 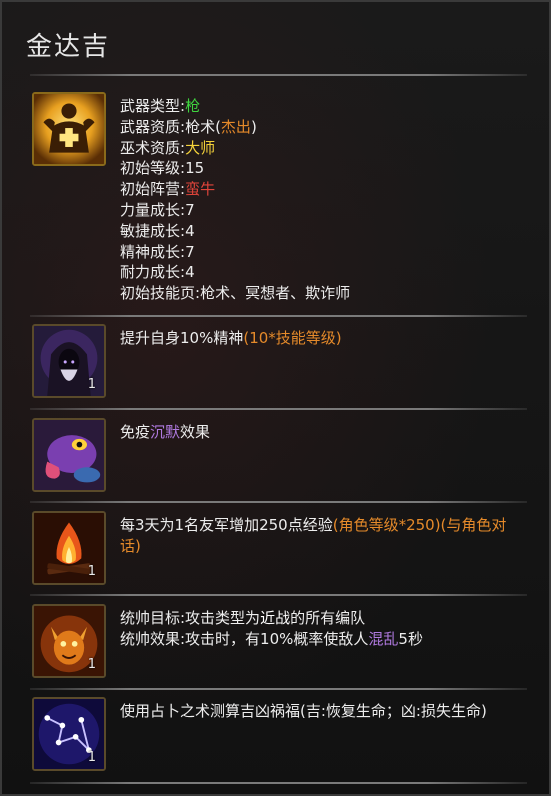 I want to click on skill-desc-2: 免疫沉默效果, so click(x=165, y=432).